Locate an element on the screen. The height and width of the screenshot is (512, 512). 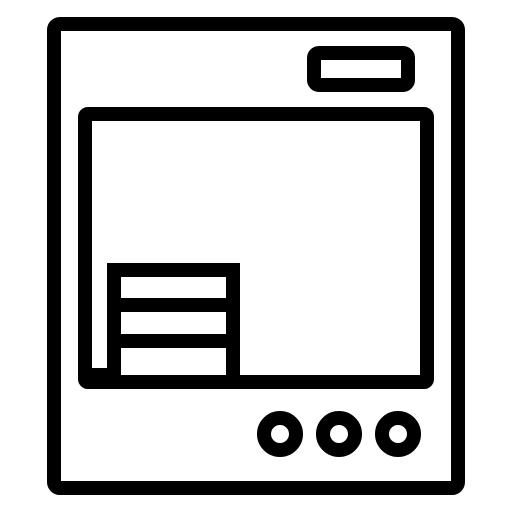
top-slot is located at coordinates (361, 69).